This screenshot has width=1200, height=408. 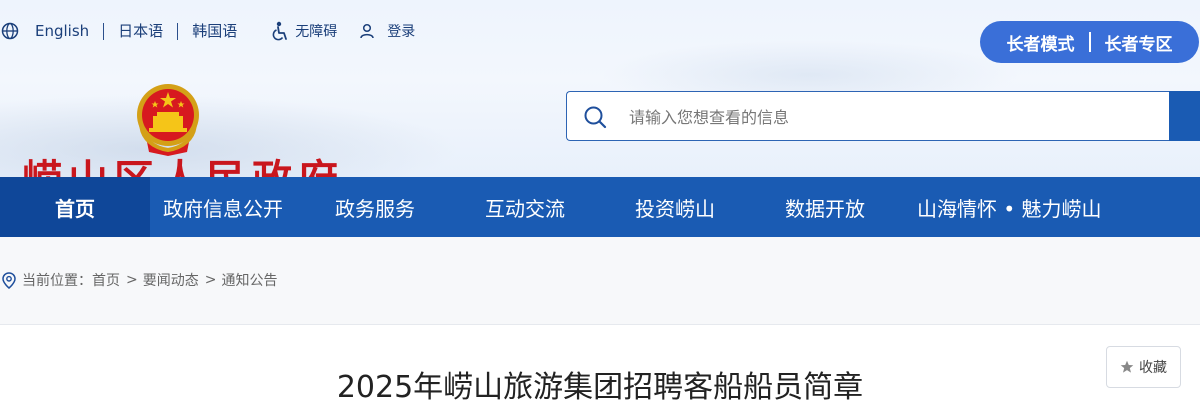 I want to click on breadcrumb-home: 首页, so click(x=106, y=280).